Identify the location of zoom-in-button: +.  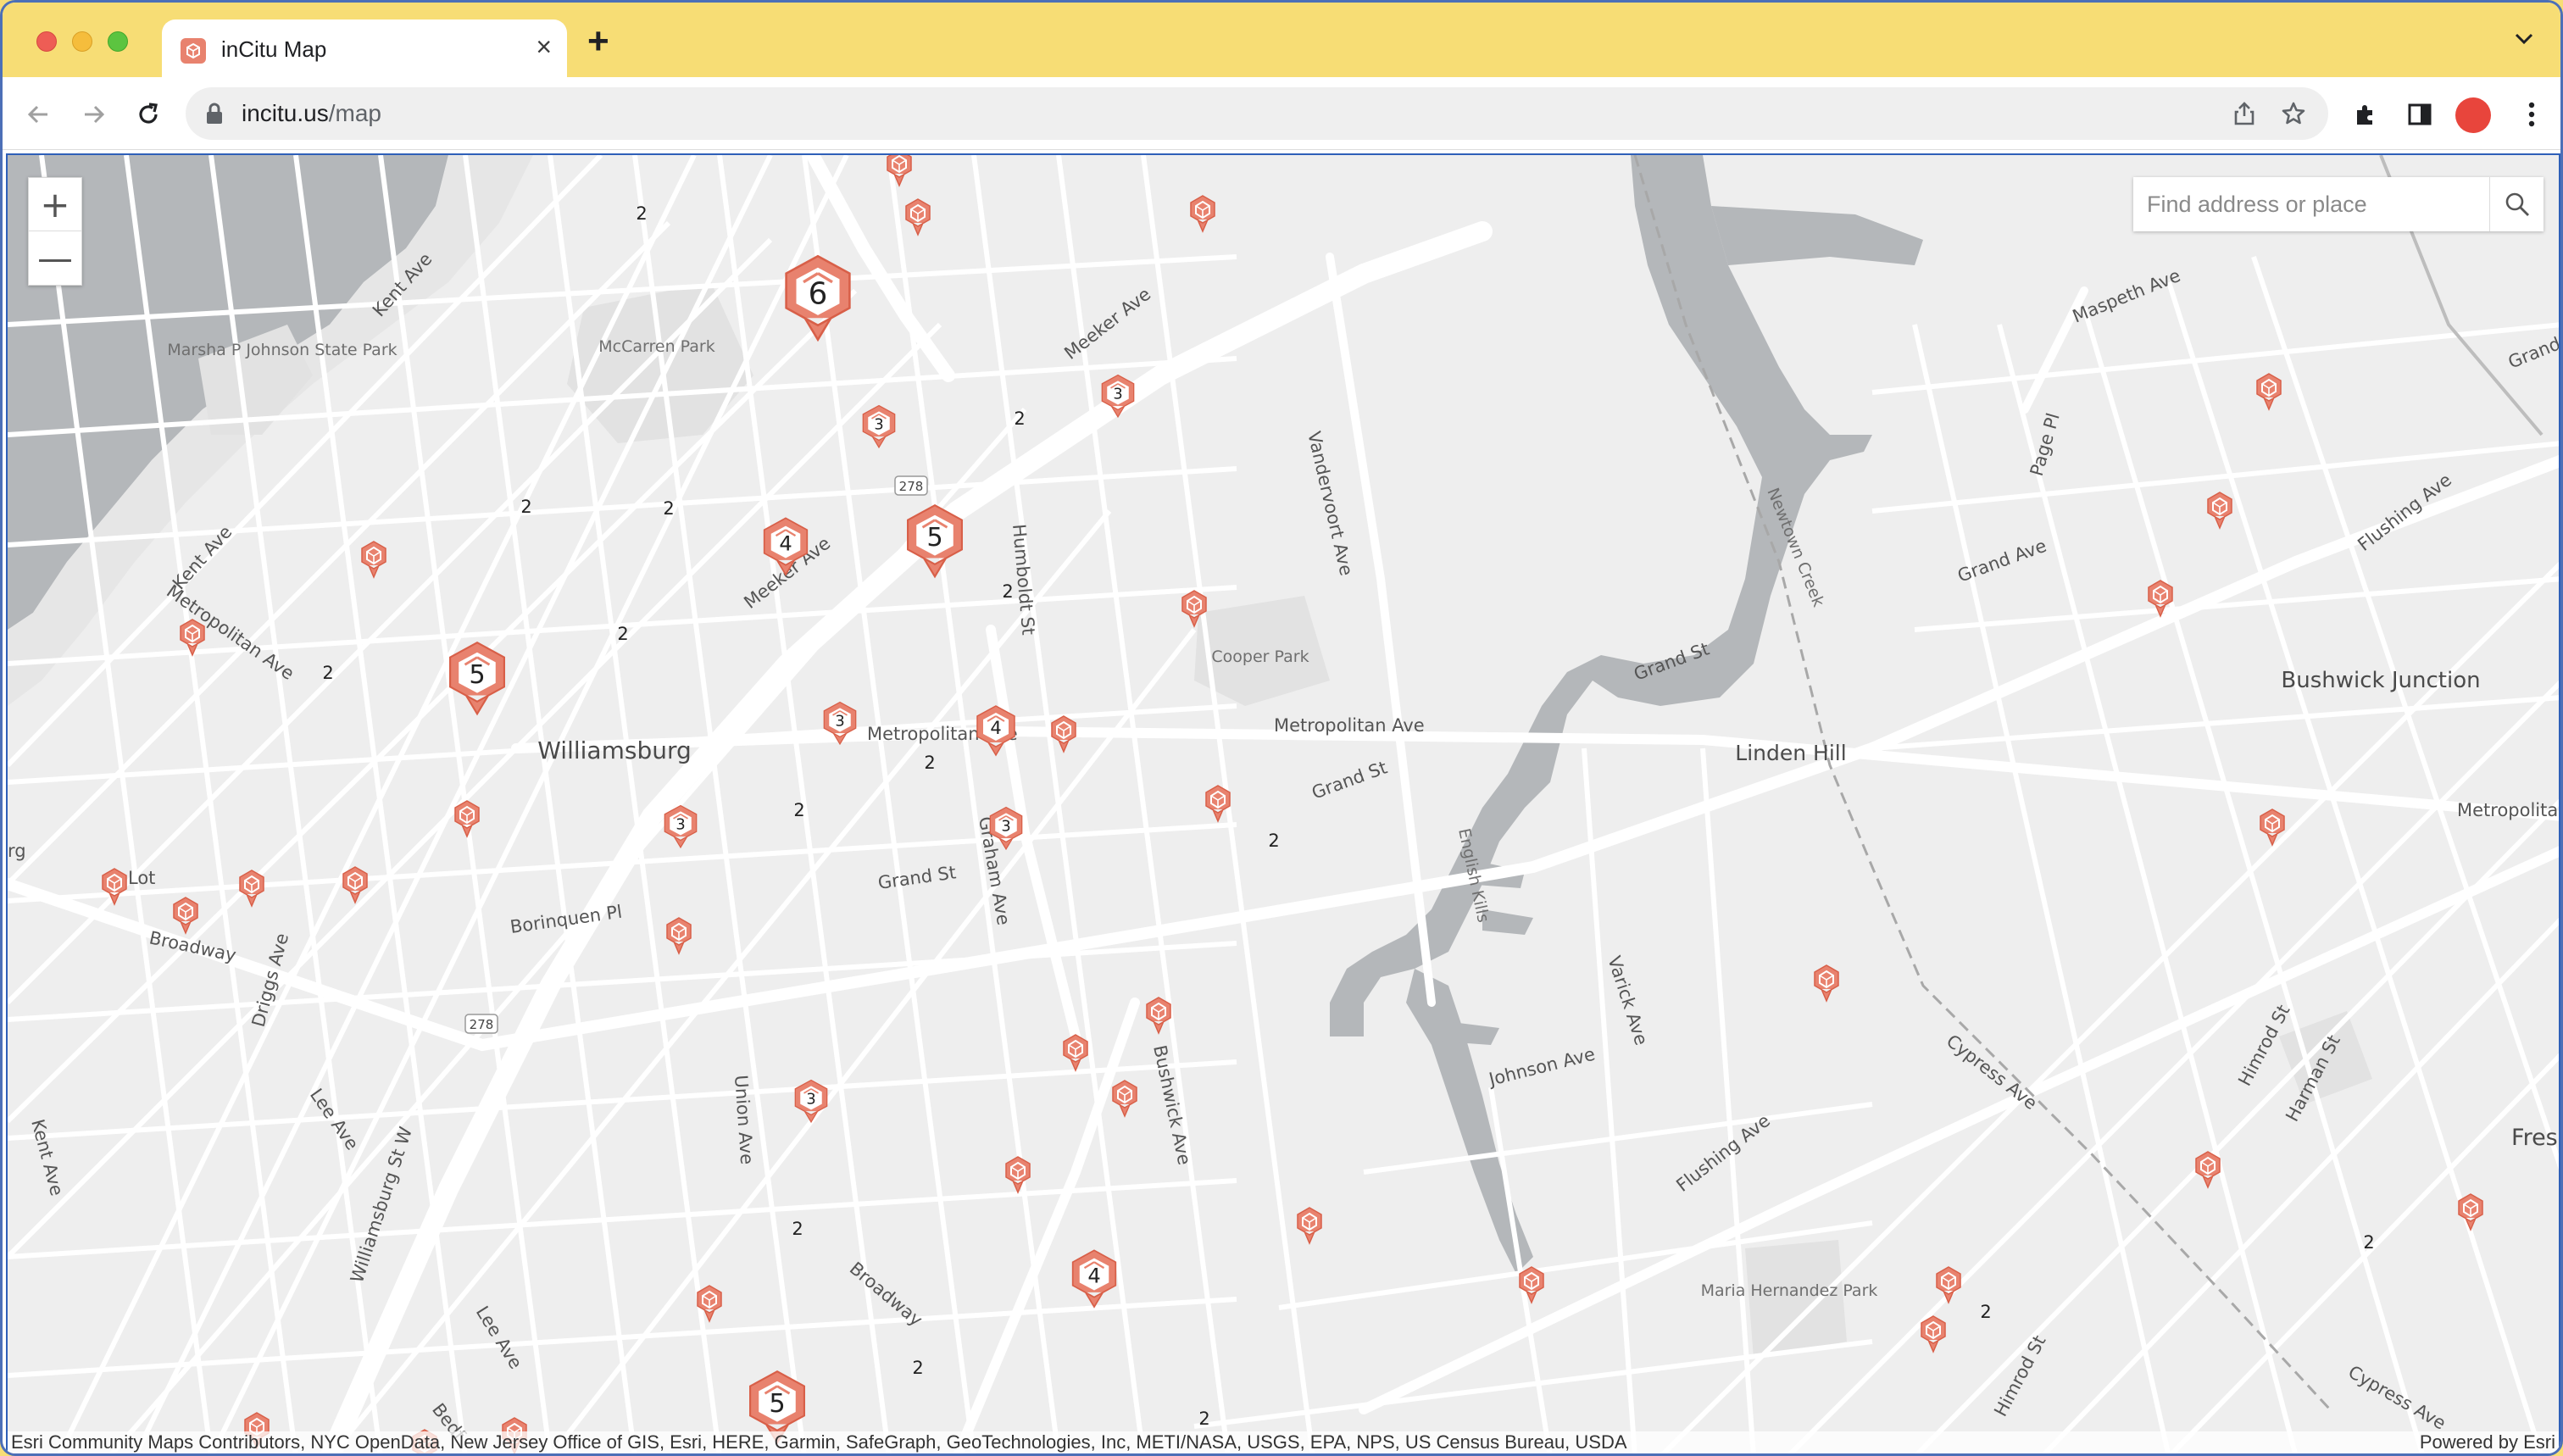
(55, 204).